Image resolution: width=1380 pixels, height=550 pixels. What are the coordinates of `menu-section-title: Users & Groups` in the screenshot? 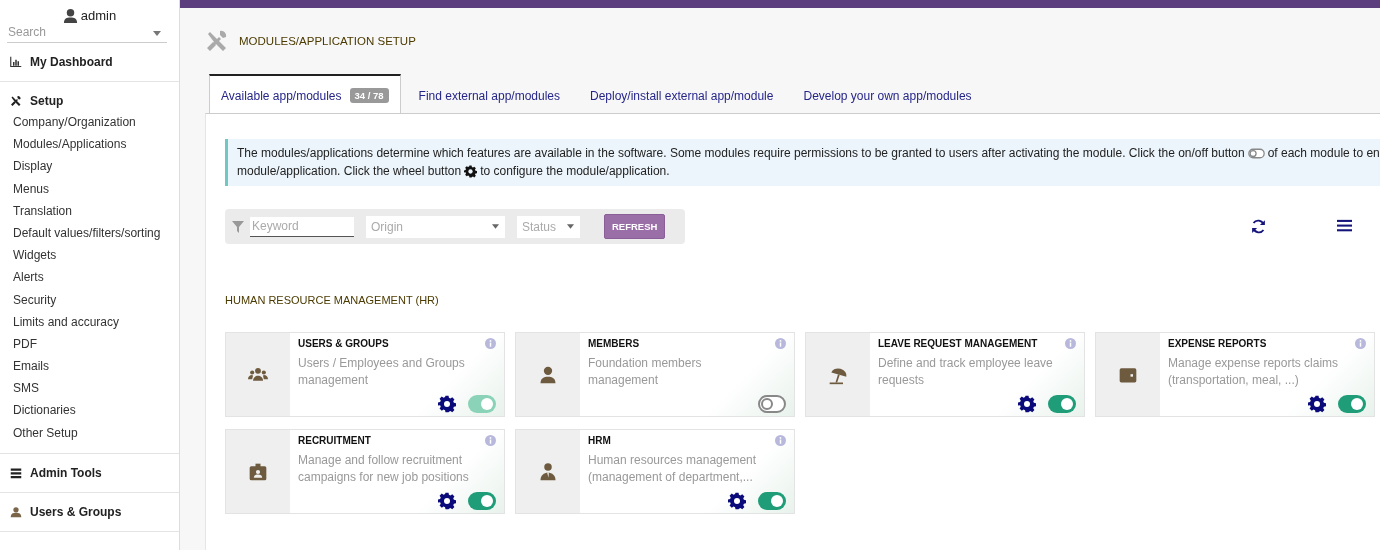 It's located at (76, 511).